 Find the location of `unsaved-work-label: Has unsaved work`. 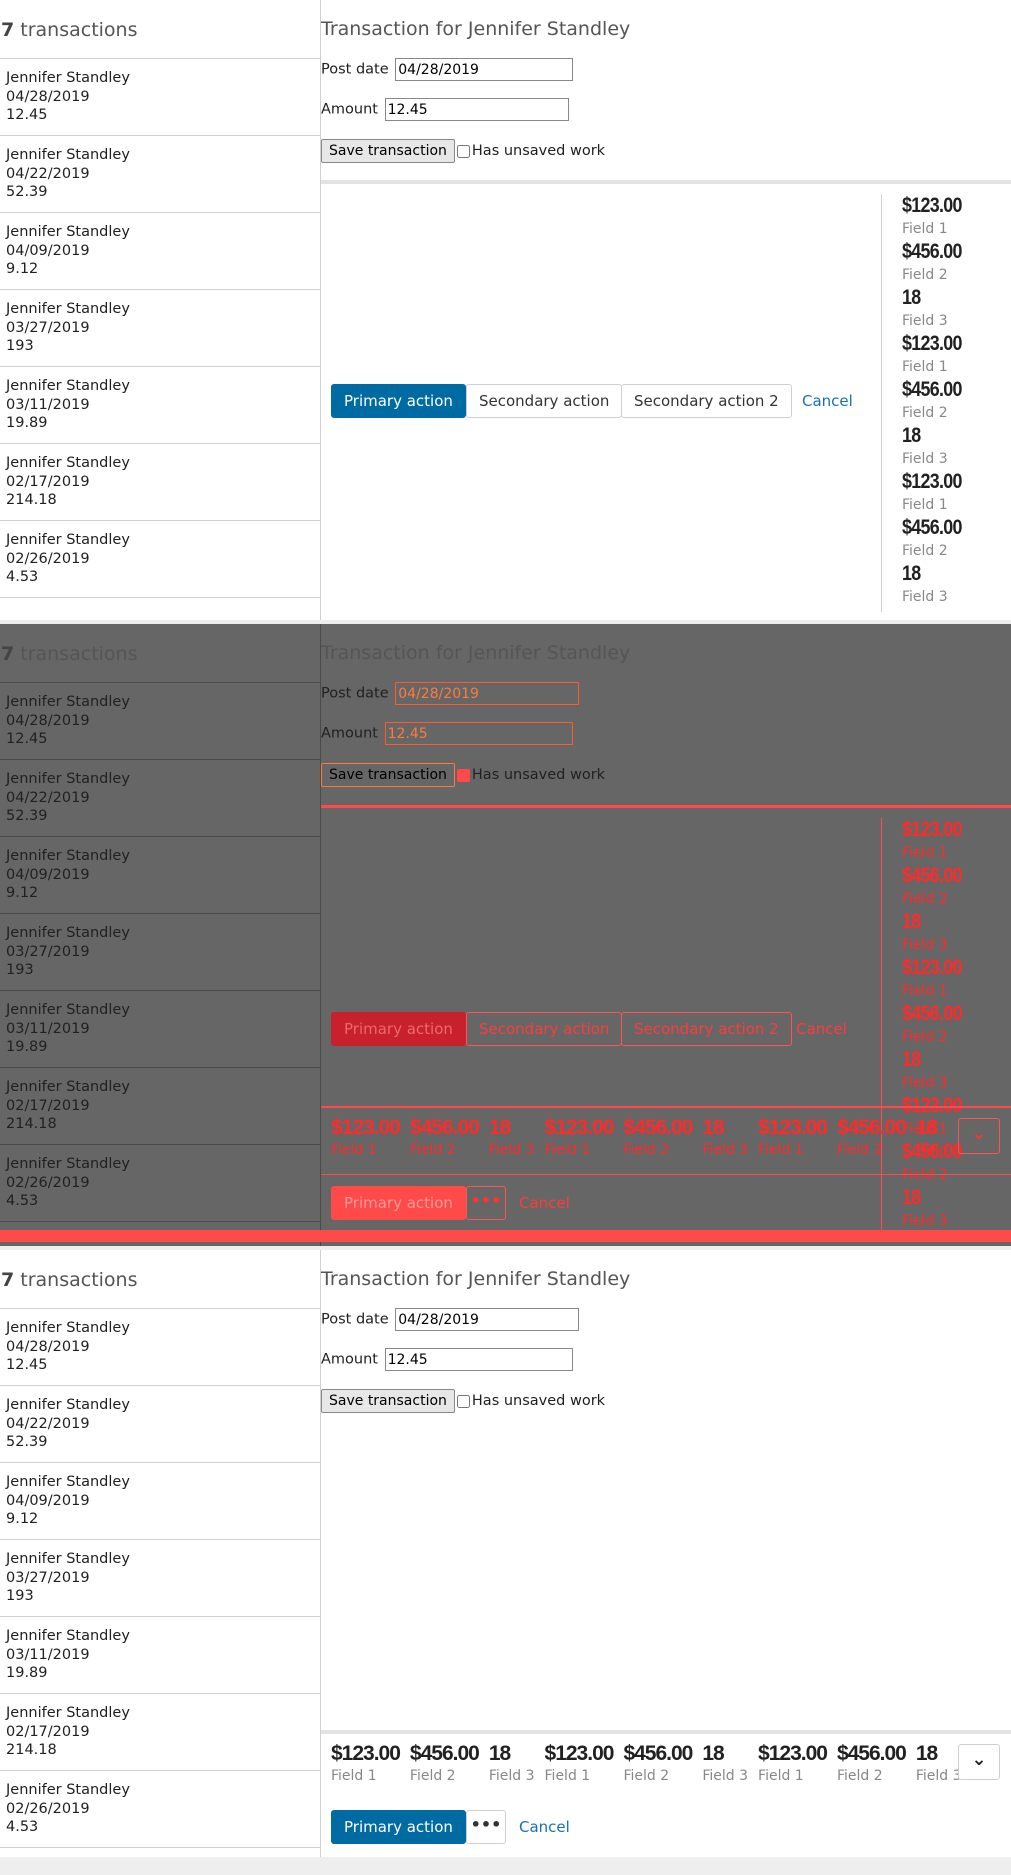

unsaved-work-label: Has unsaved work is located at coordinates (538, 775).